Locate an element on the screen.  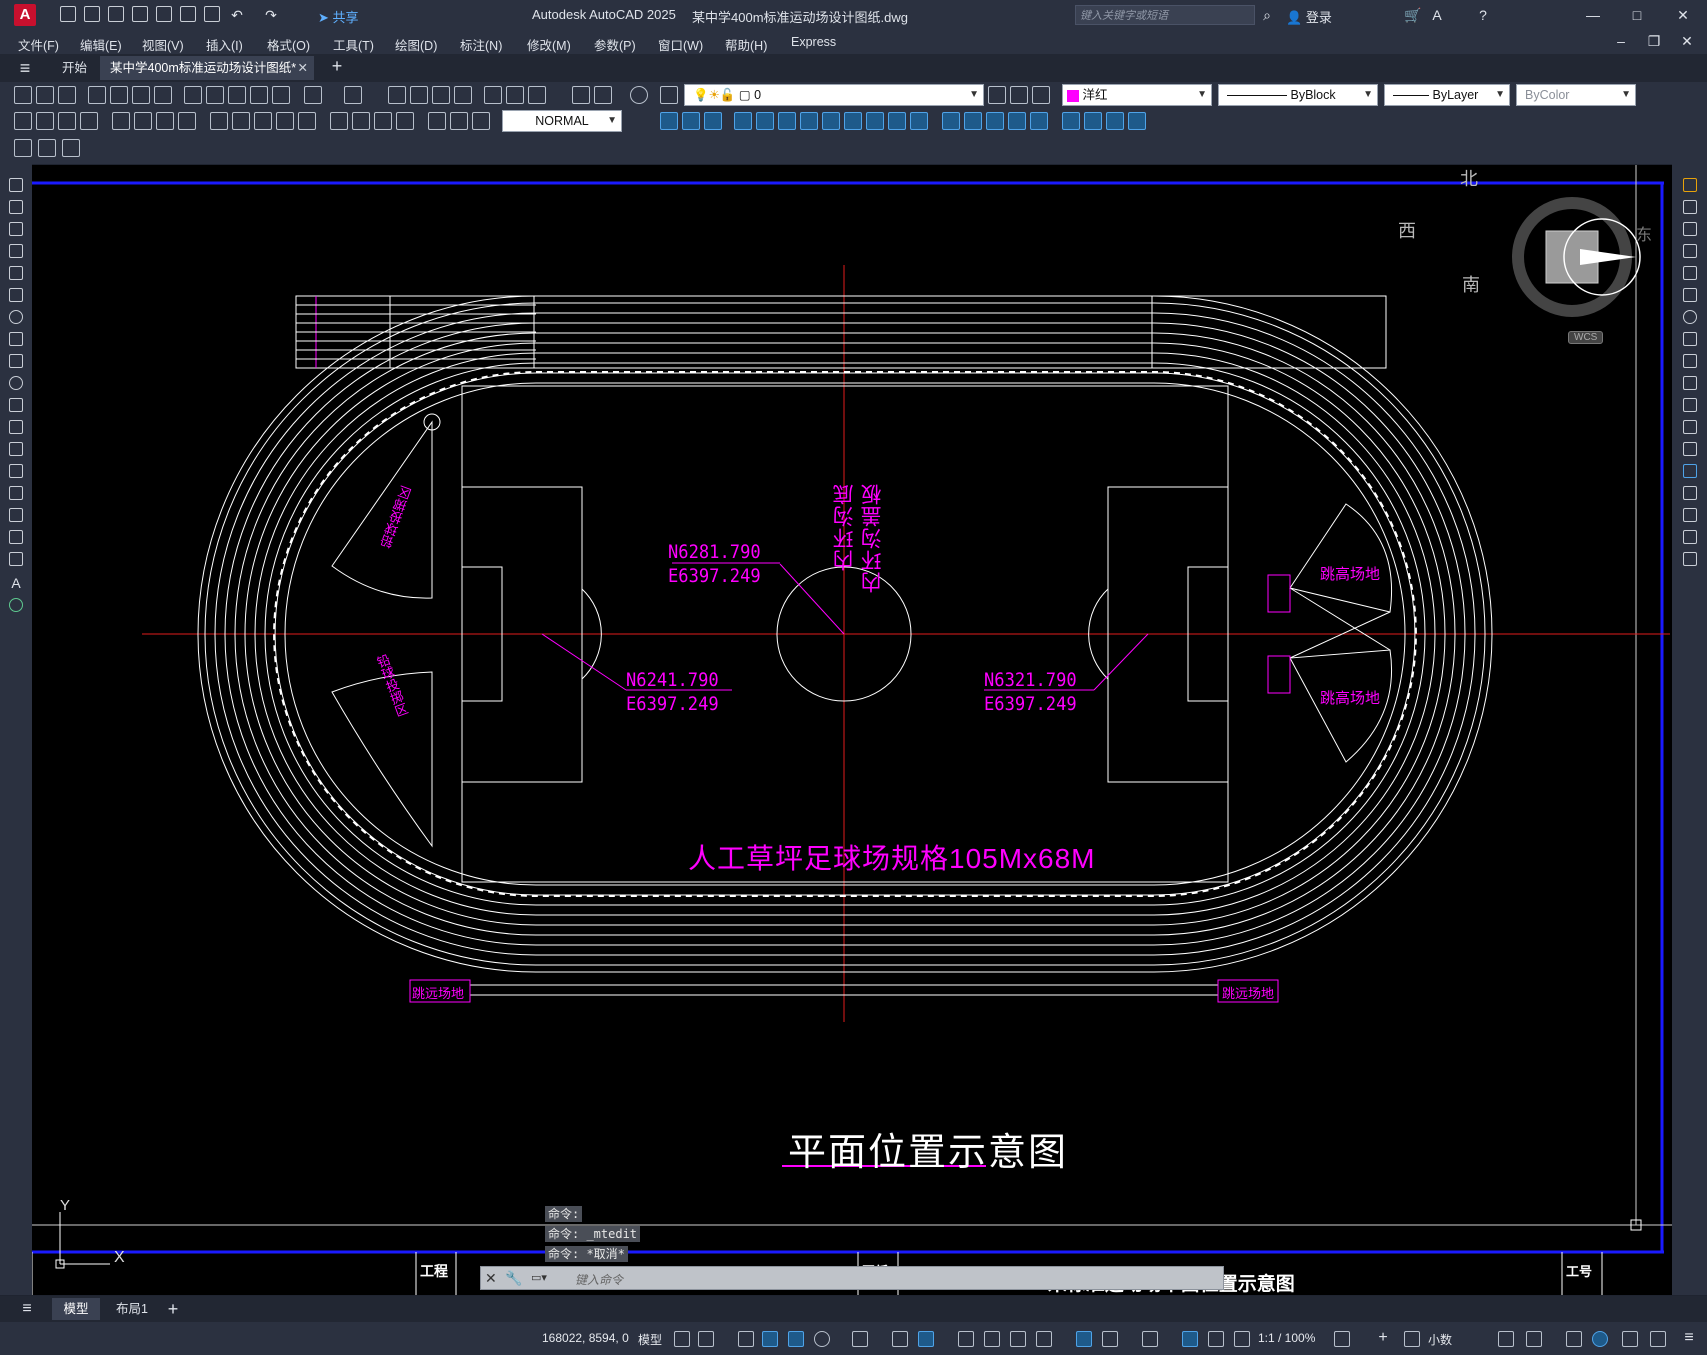
ucs-view-icon is located at coordinates (787, 121).